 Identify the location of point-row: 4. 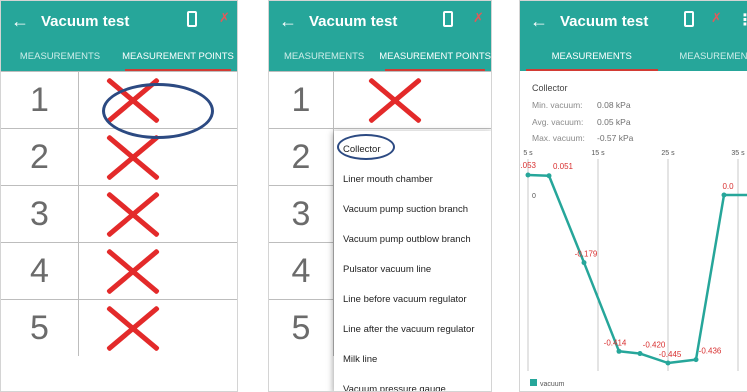
(119, 270).